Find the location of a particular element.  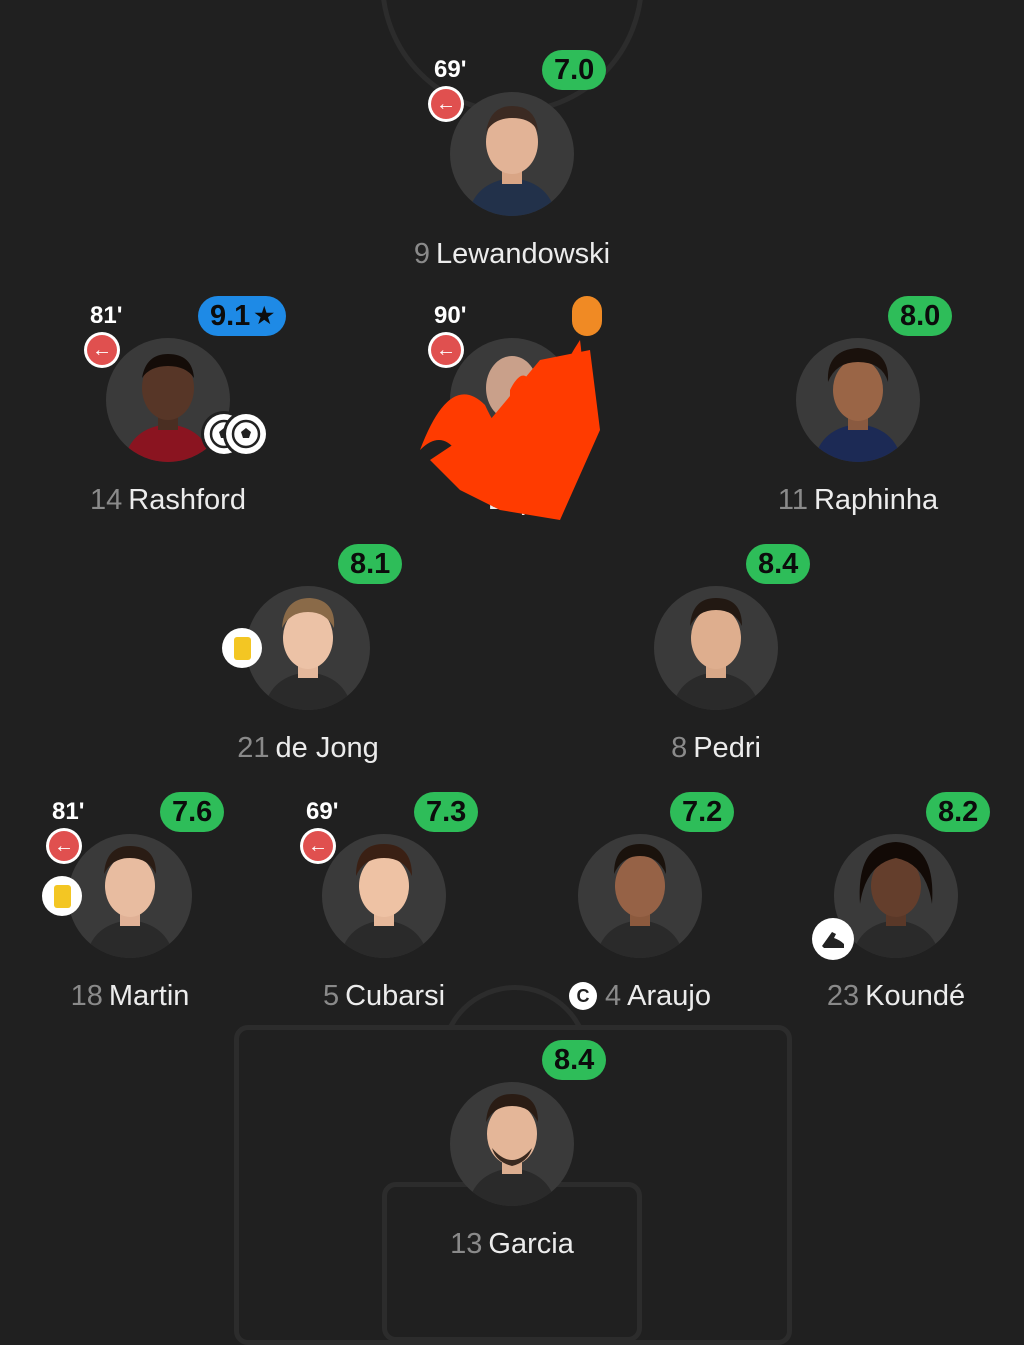

rating-badge: 8.1 is located at coordinates (370, 564).